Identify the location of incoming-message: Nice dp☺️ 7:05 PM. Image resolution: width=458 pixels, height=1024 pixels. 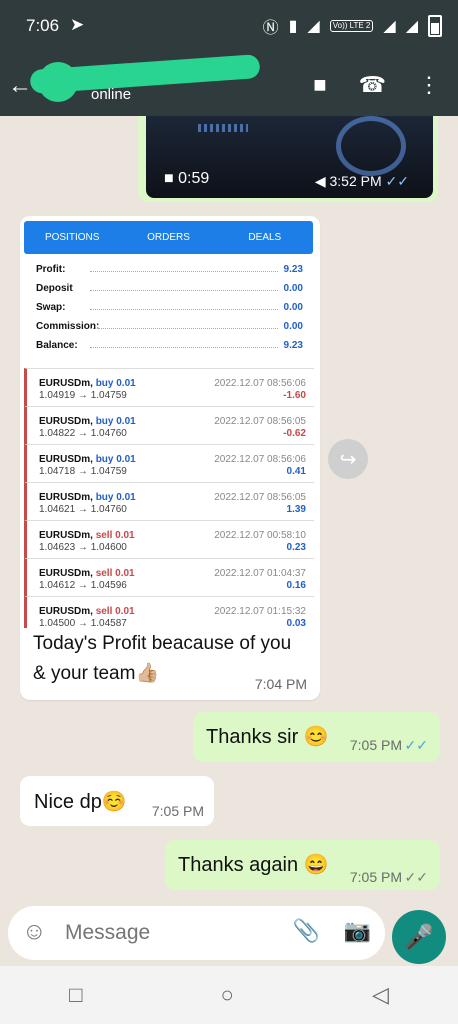
(117, 801).